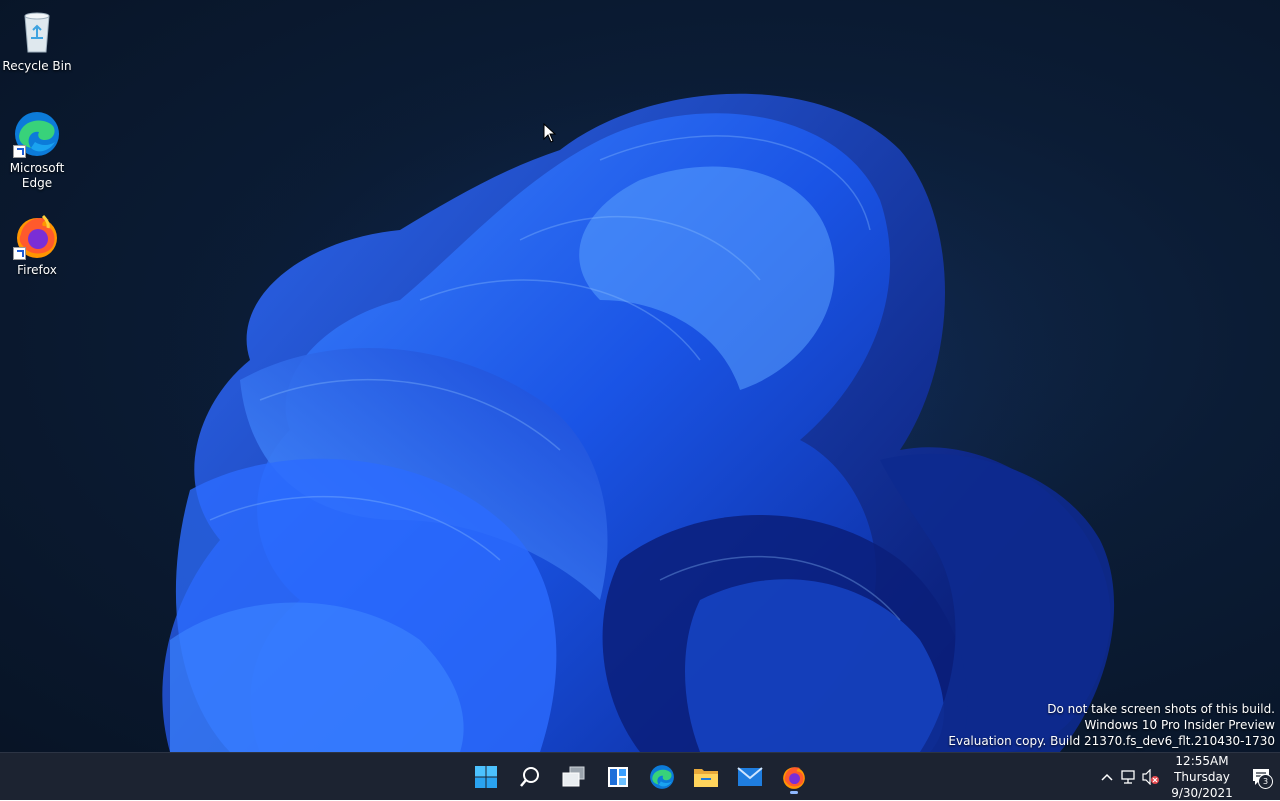 Image resolution: width=1280 pixels, height=801 pixels. I want to click on chevron-up-icon, so click(1107, 777).